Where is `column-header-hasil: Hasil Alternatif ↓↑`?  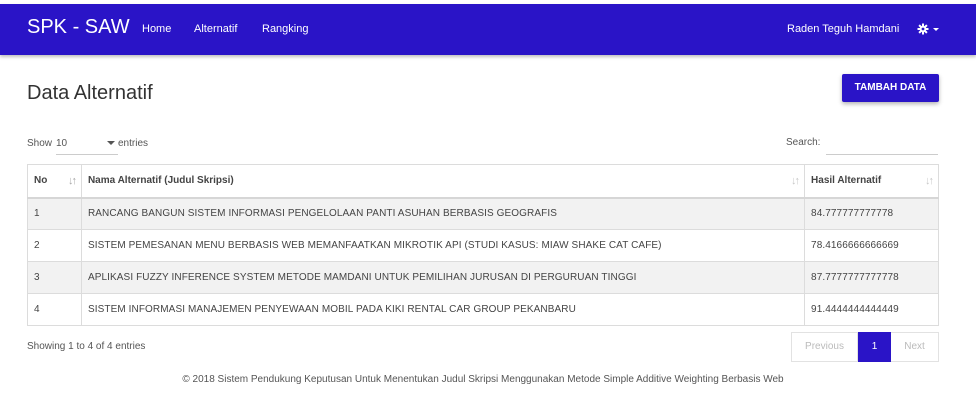
column-header-hasil: Hasil Alternatif ↓↑ is located at coordinates (871, 181).